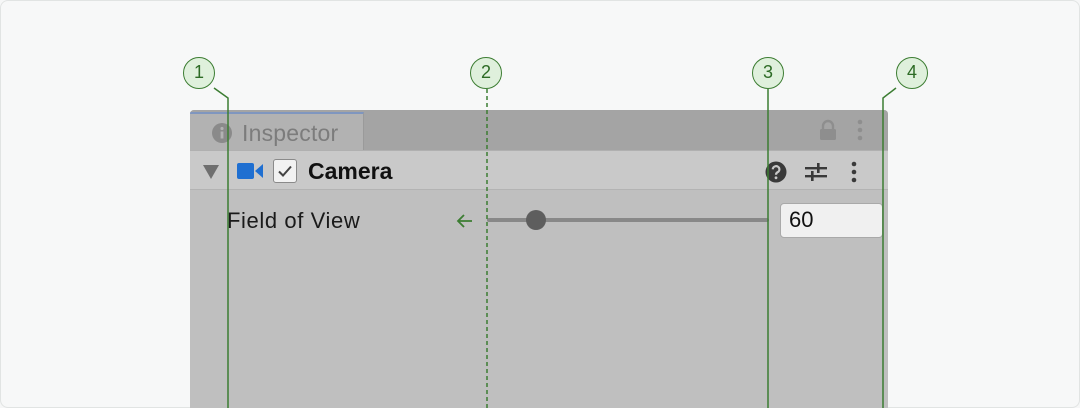 This screenshot has height=408, width=1080. What do you see at coordinates (768, 73) in the screenshot?
I see `callout-3: 3` at bounding box center [768, 73].